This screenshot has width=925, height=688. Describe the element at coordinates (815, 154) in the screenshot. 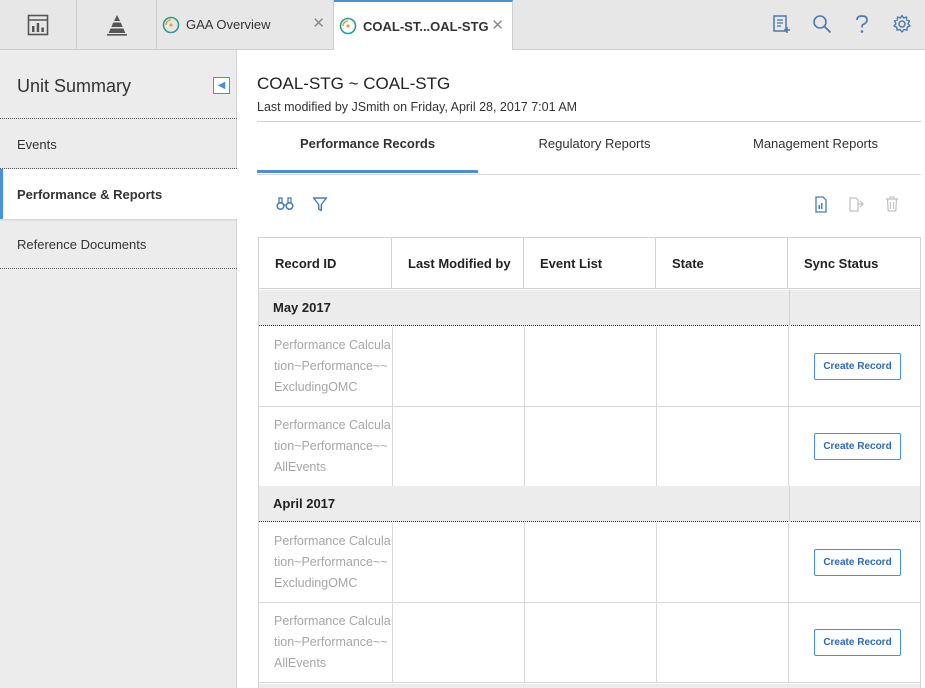

I see `tab-management-reports: Management Reports` at that location.